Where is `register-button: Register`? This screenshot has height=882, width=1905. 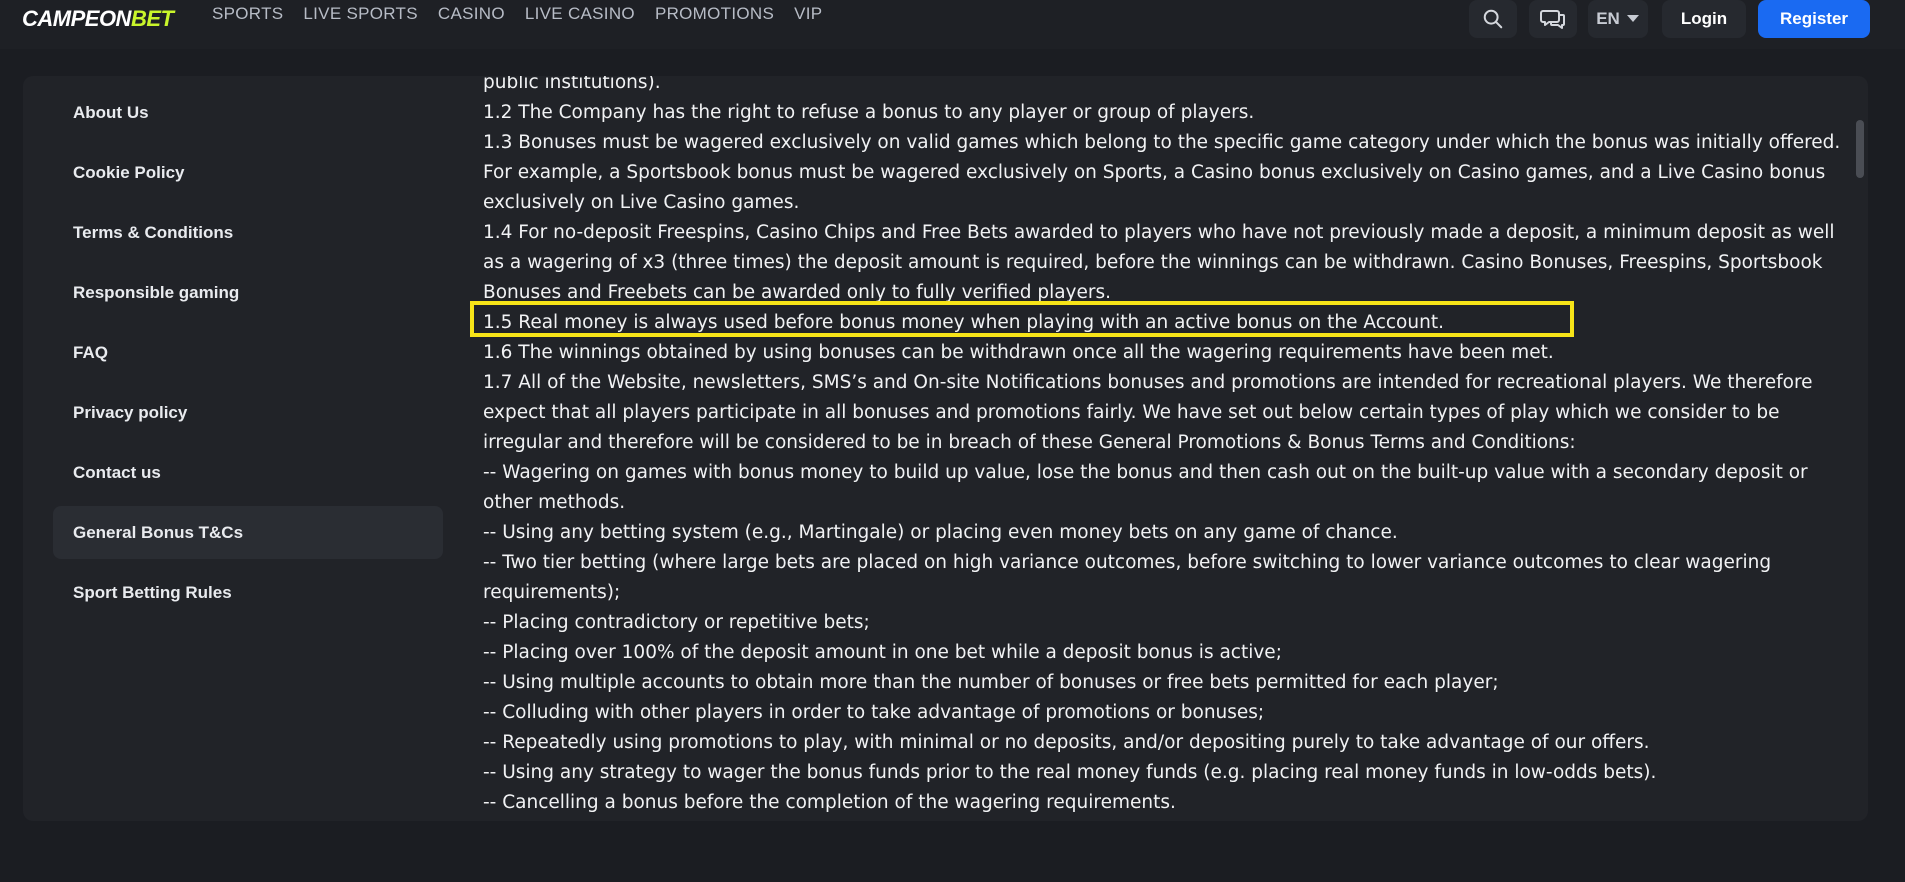
register-button: Register is located at coordinates (1814, 19).